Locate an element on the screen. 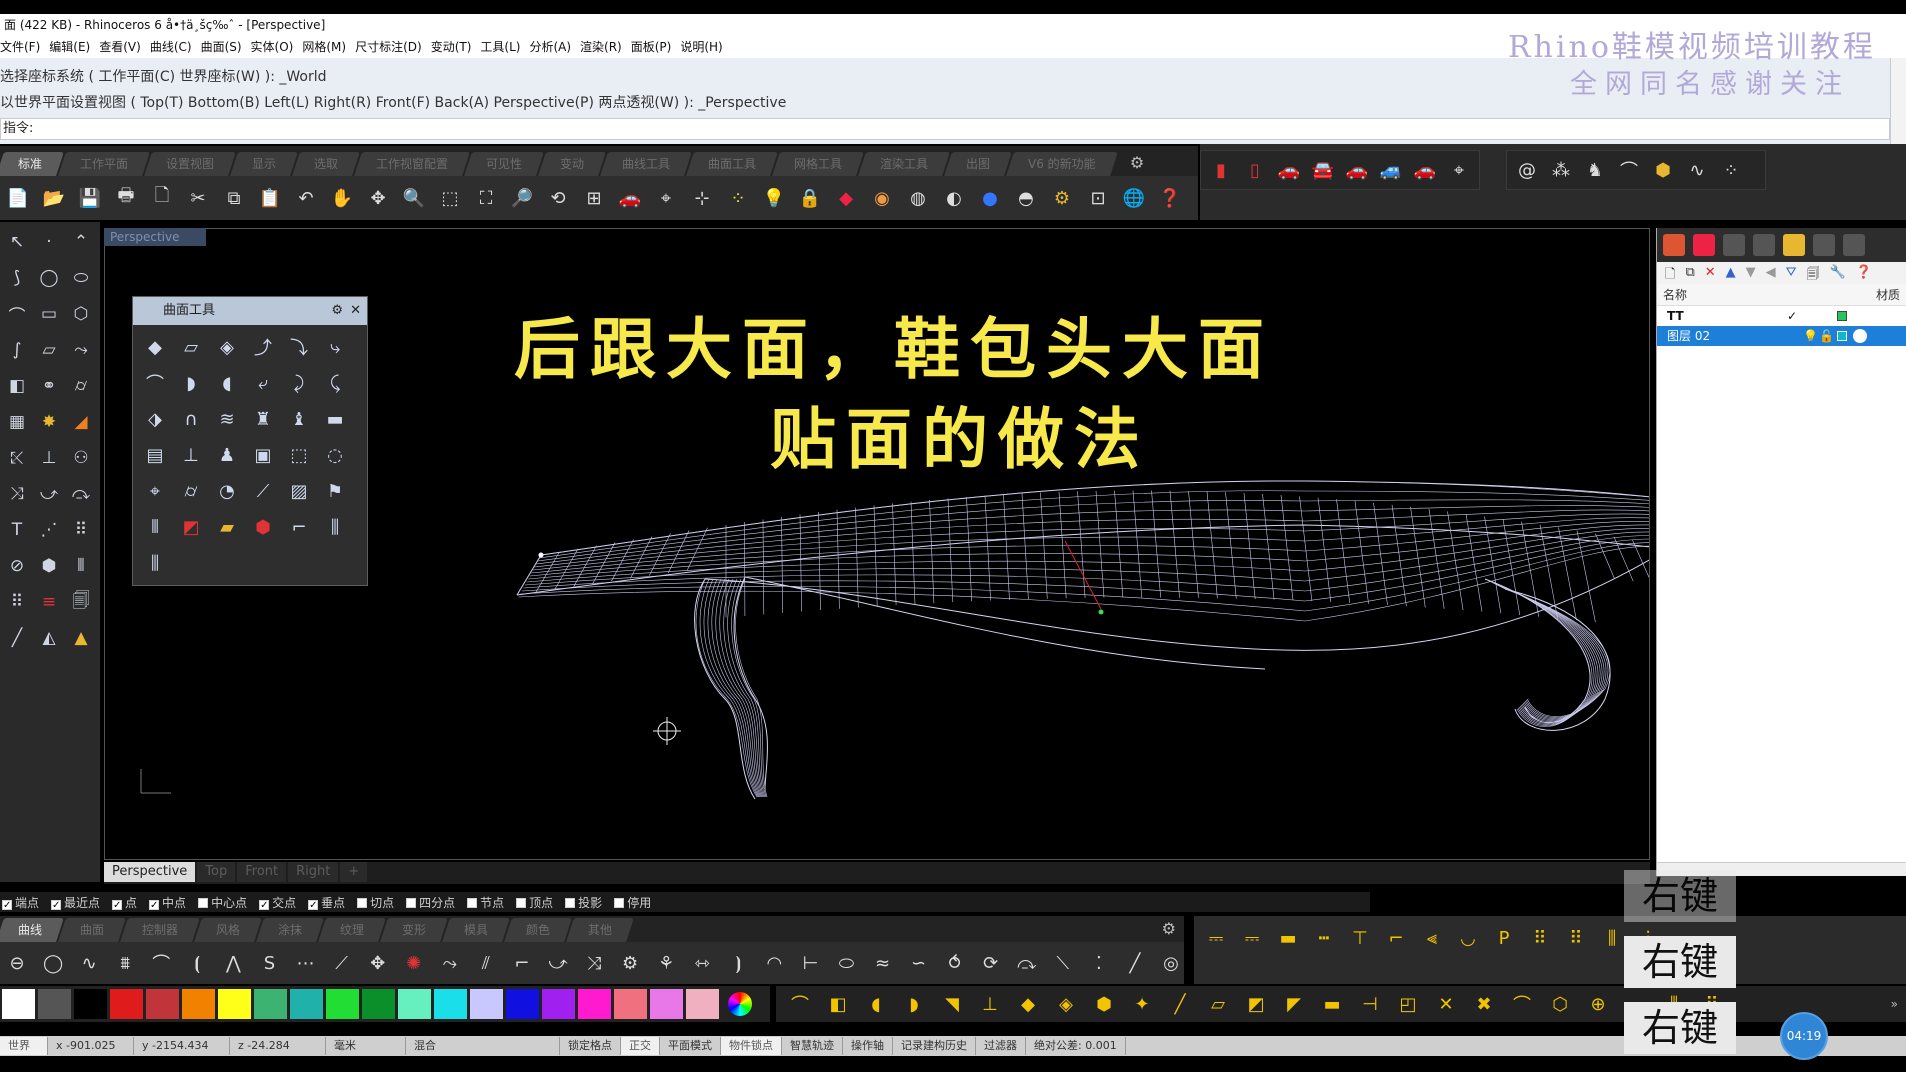 Image resolution: width=1906 pixels, height=1072 pixels. gear-icon: ⚙ is located at coordinates (337, 311).